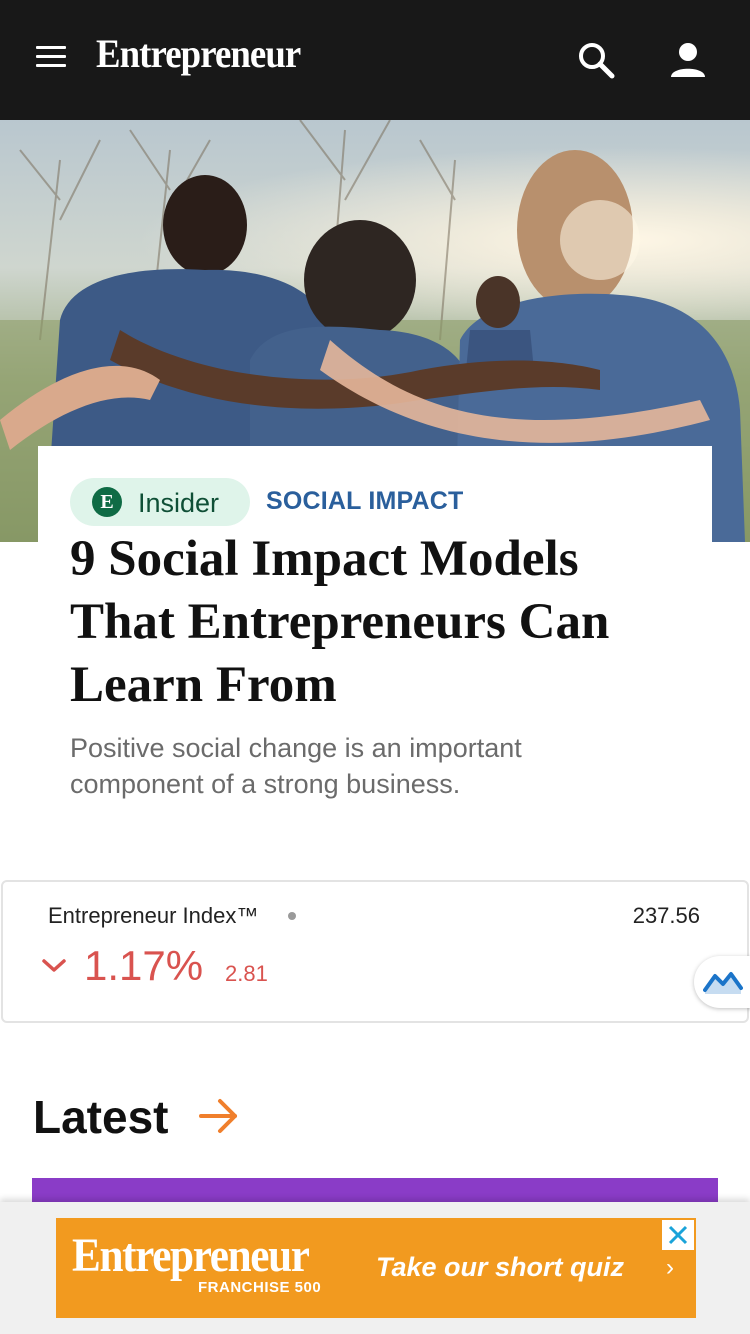 The image size is (750, 1334). I want to click on hamburger-menu-icon, so click(51, 57).